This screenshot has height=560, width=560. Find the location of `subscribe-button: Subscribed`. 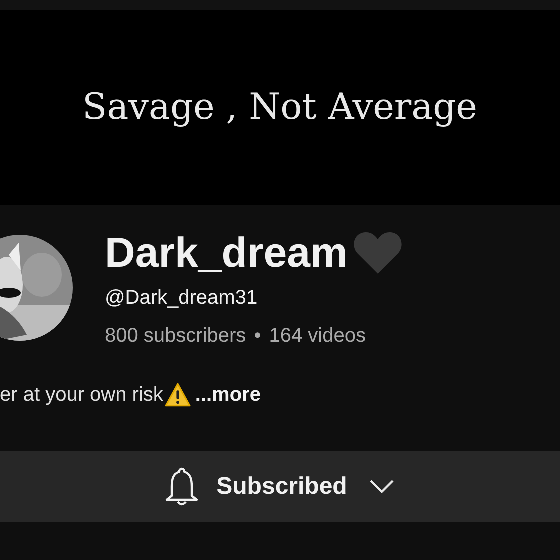

subscribe-button: Subscribed is located at coordinates (280, 486).